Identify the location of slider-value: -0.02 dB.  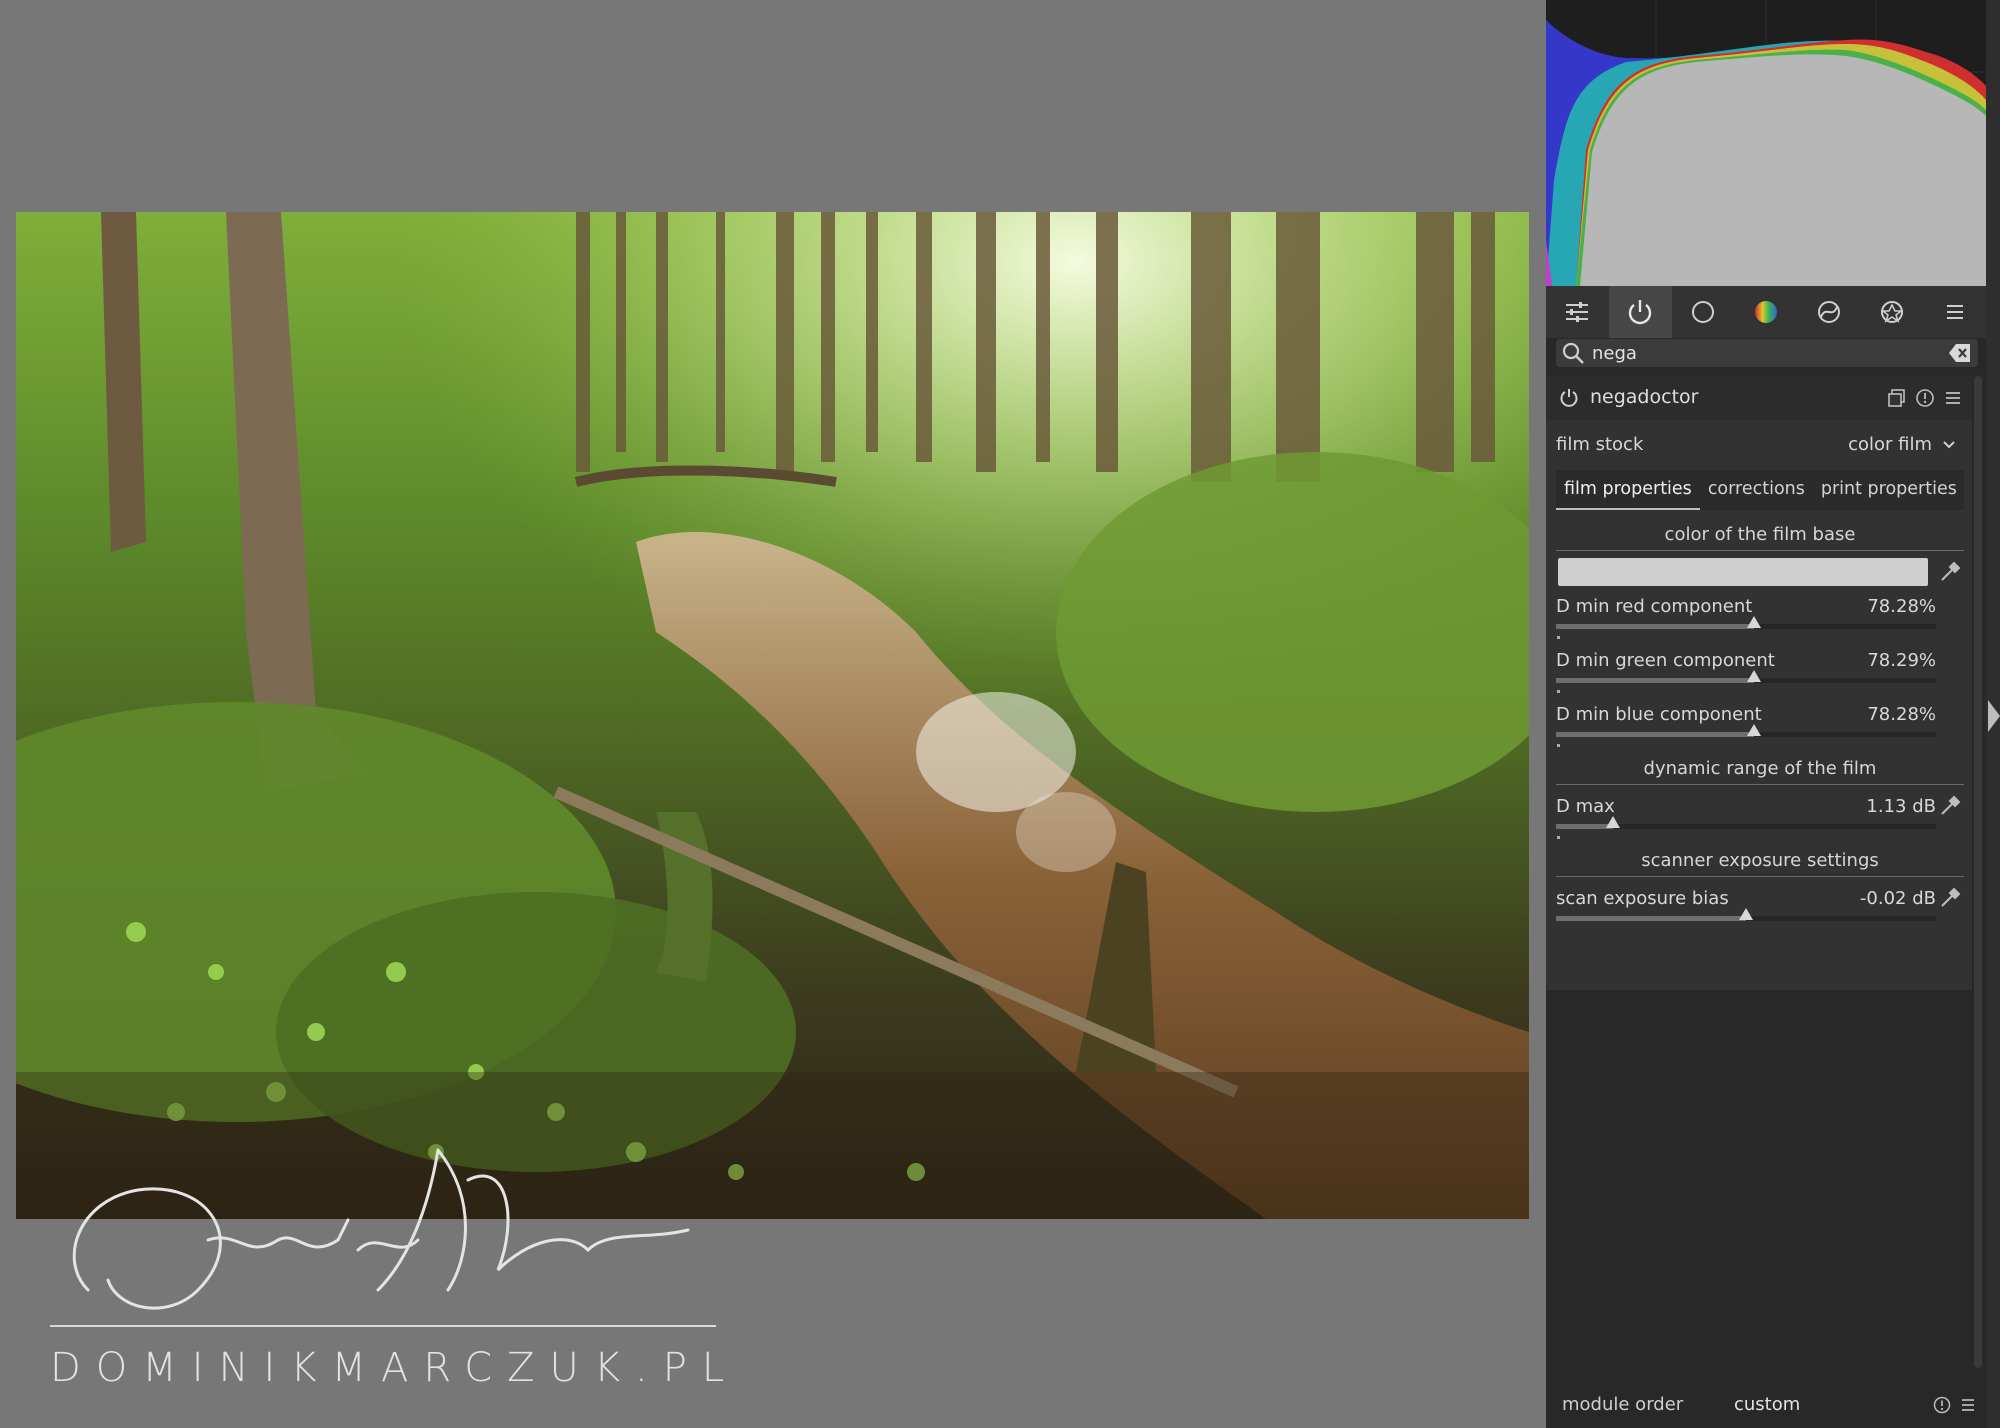
(1897, 898).